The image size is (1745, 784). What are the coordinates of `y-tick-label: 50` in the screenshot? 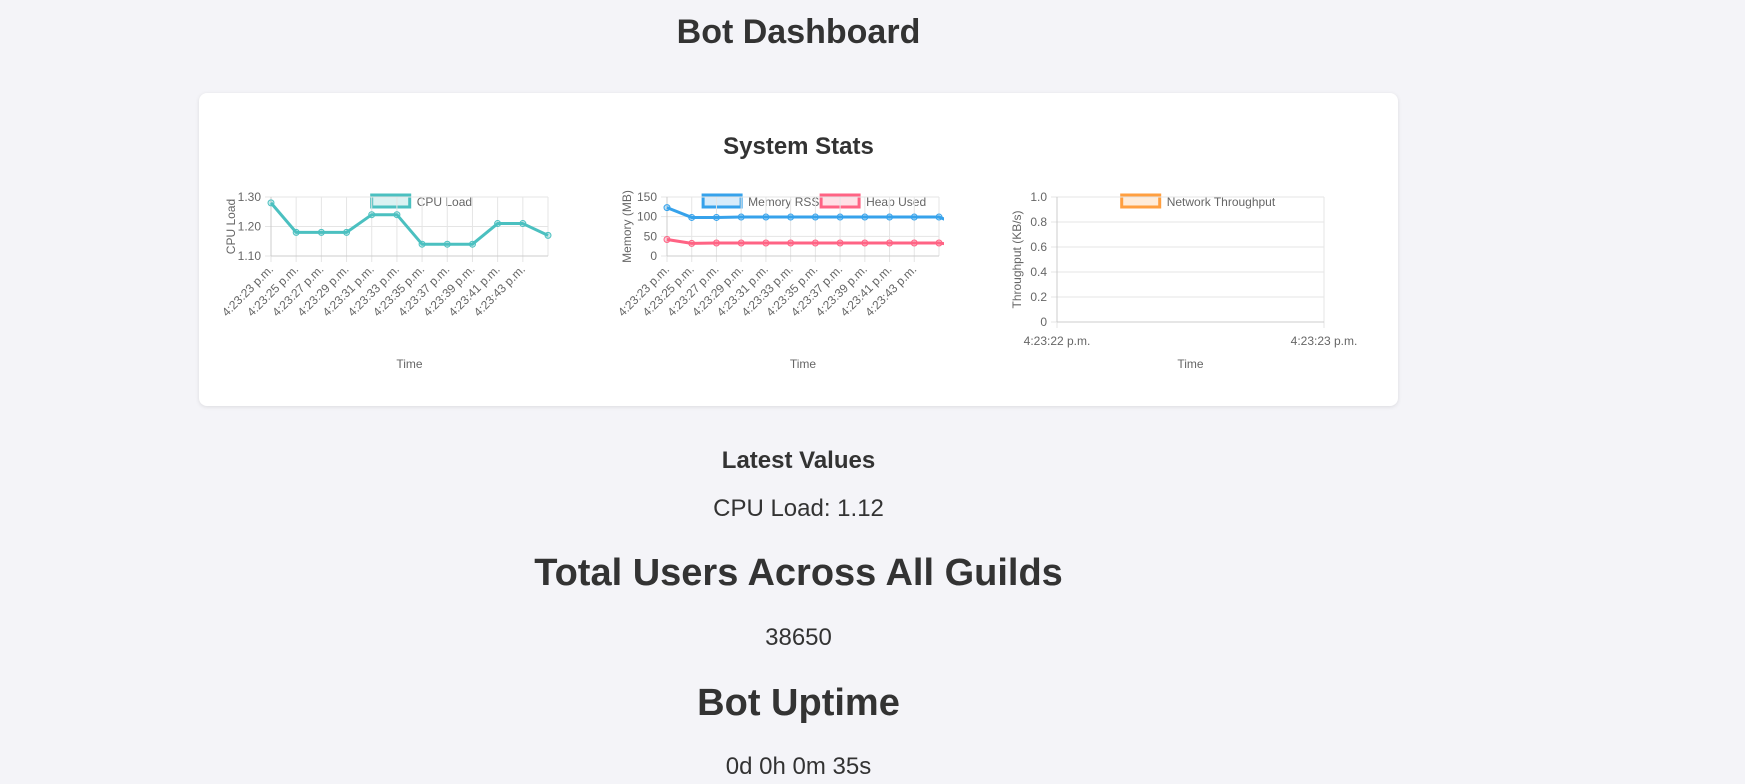 It's located at (651, 236).